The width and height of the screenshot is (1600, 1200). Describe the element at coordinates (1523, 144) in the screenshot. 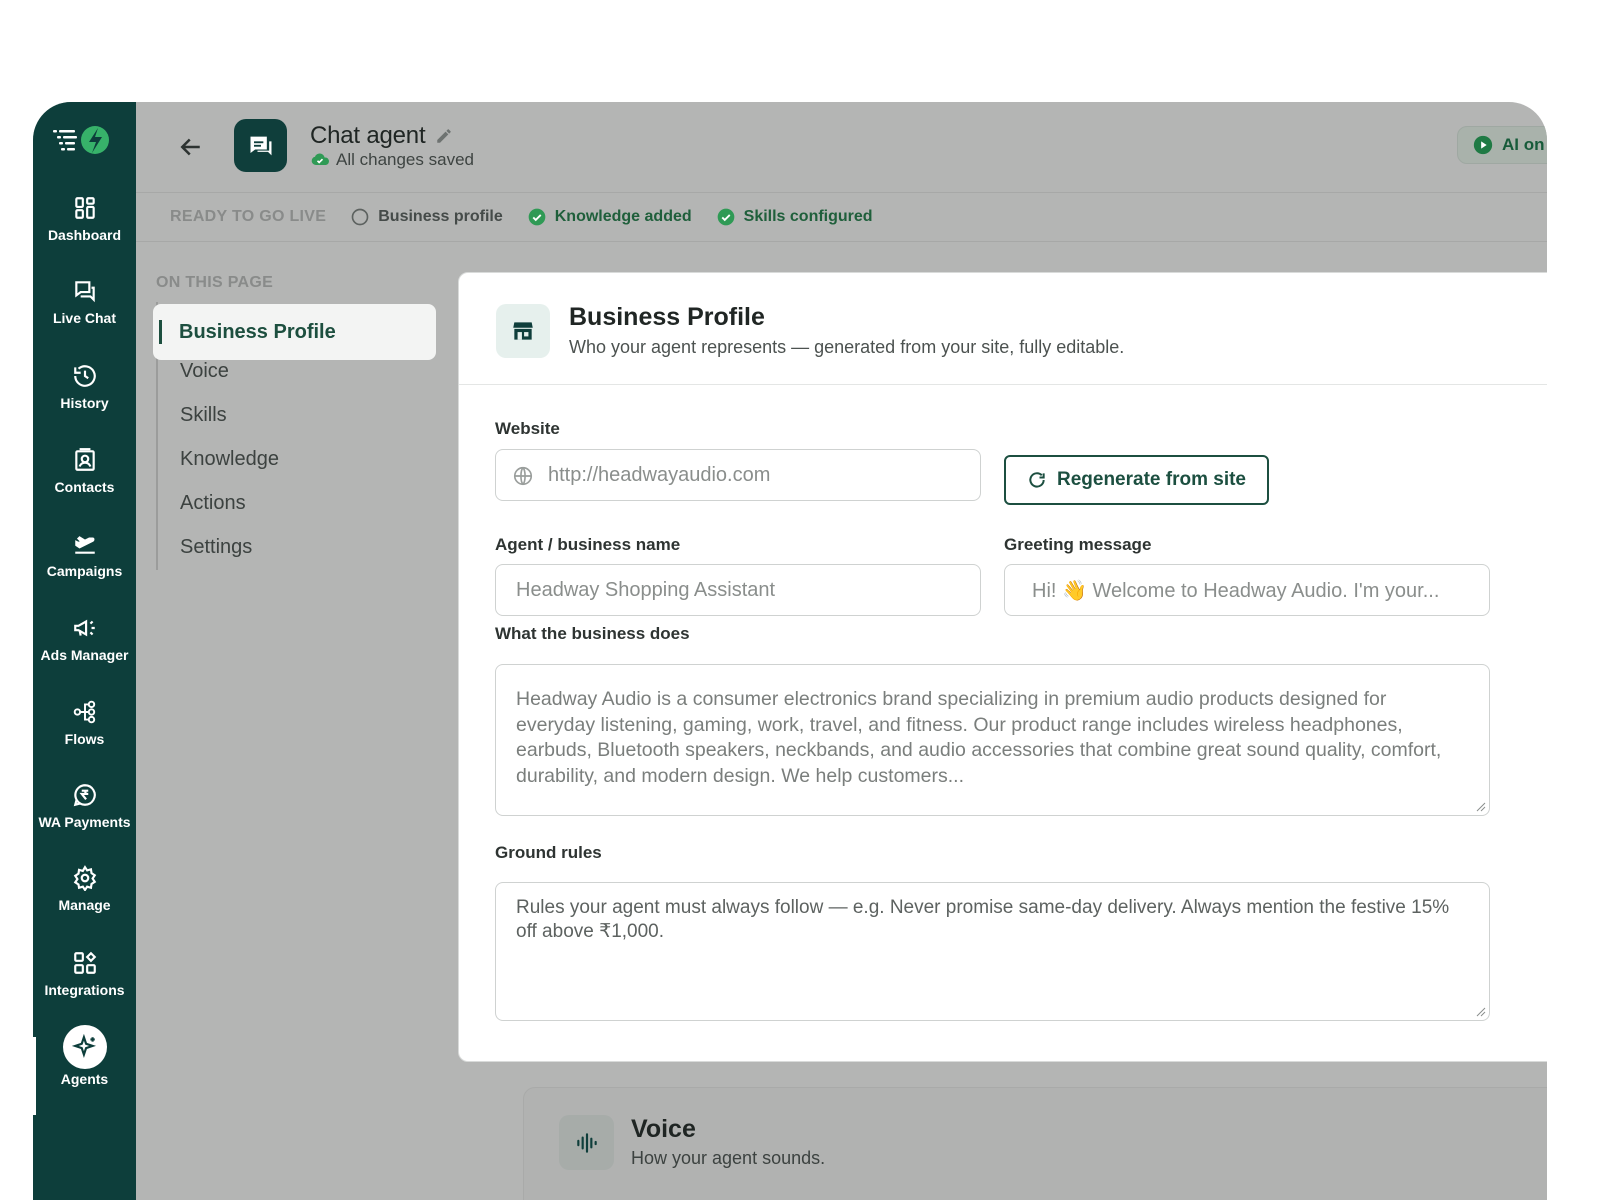

I see `ai-toggle-label: AI on` at that location.